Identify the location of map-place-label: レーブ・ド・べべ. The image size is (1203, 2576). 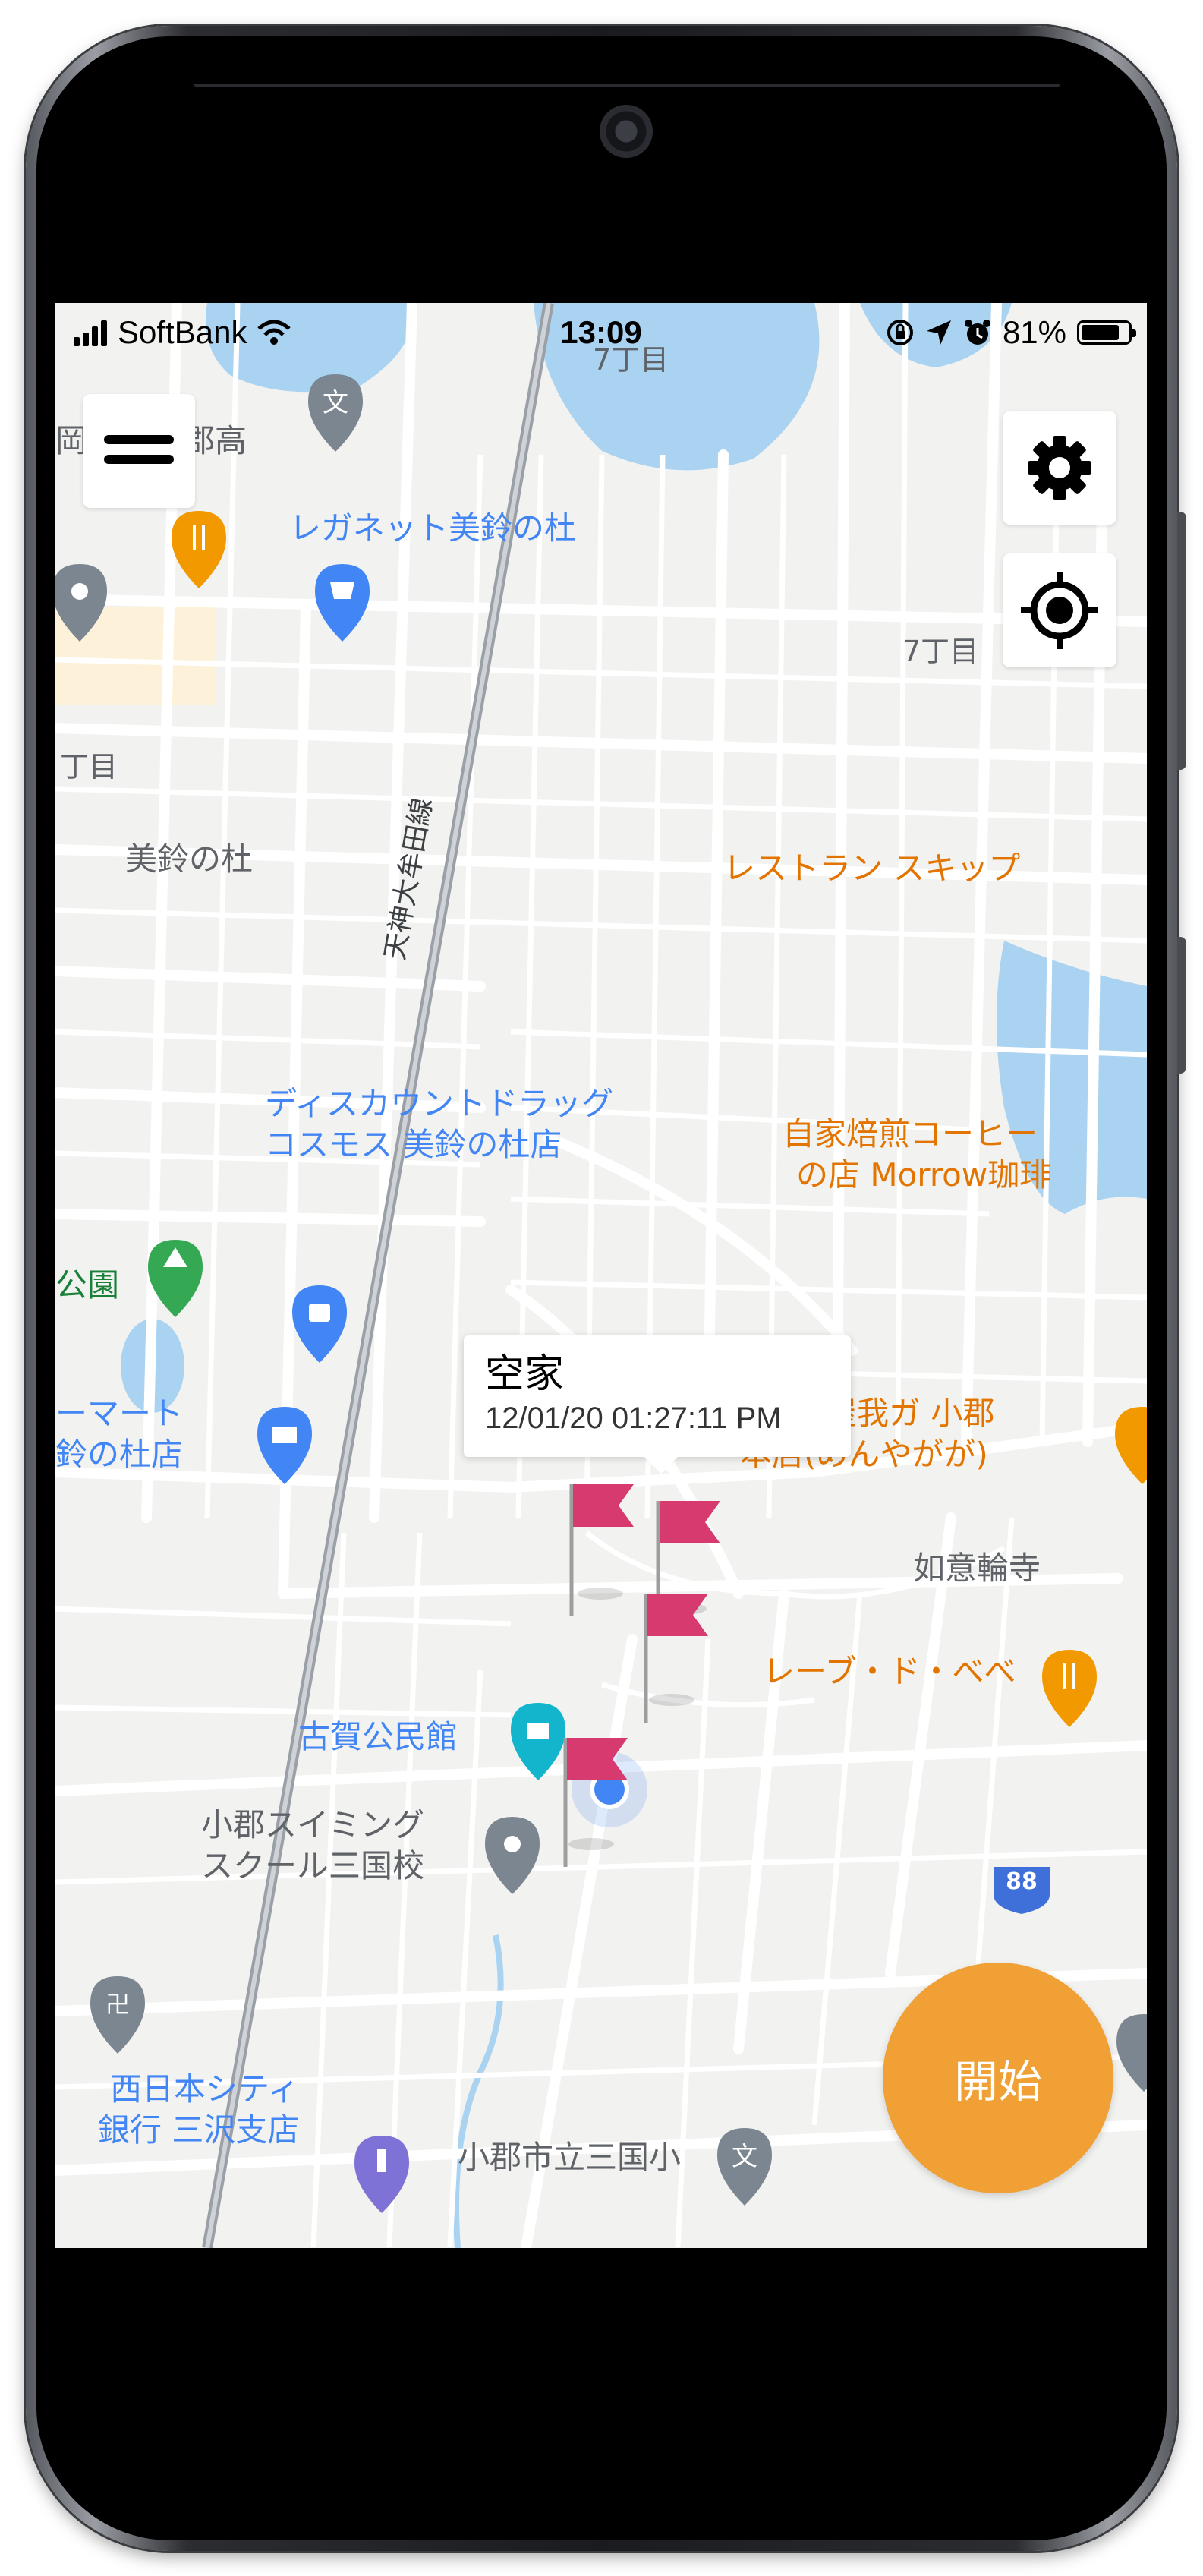
(889, 1671).